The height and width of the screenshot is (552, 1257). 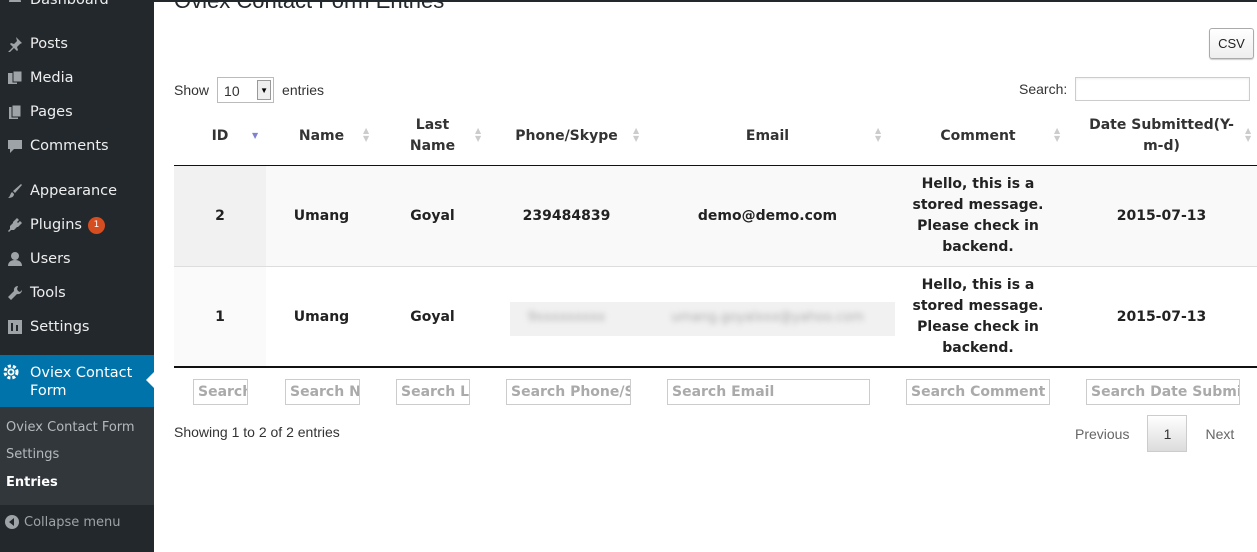 I want to click on menu-item-tools: Tools, so click(x=77, y=293).